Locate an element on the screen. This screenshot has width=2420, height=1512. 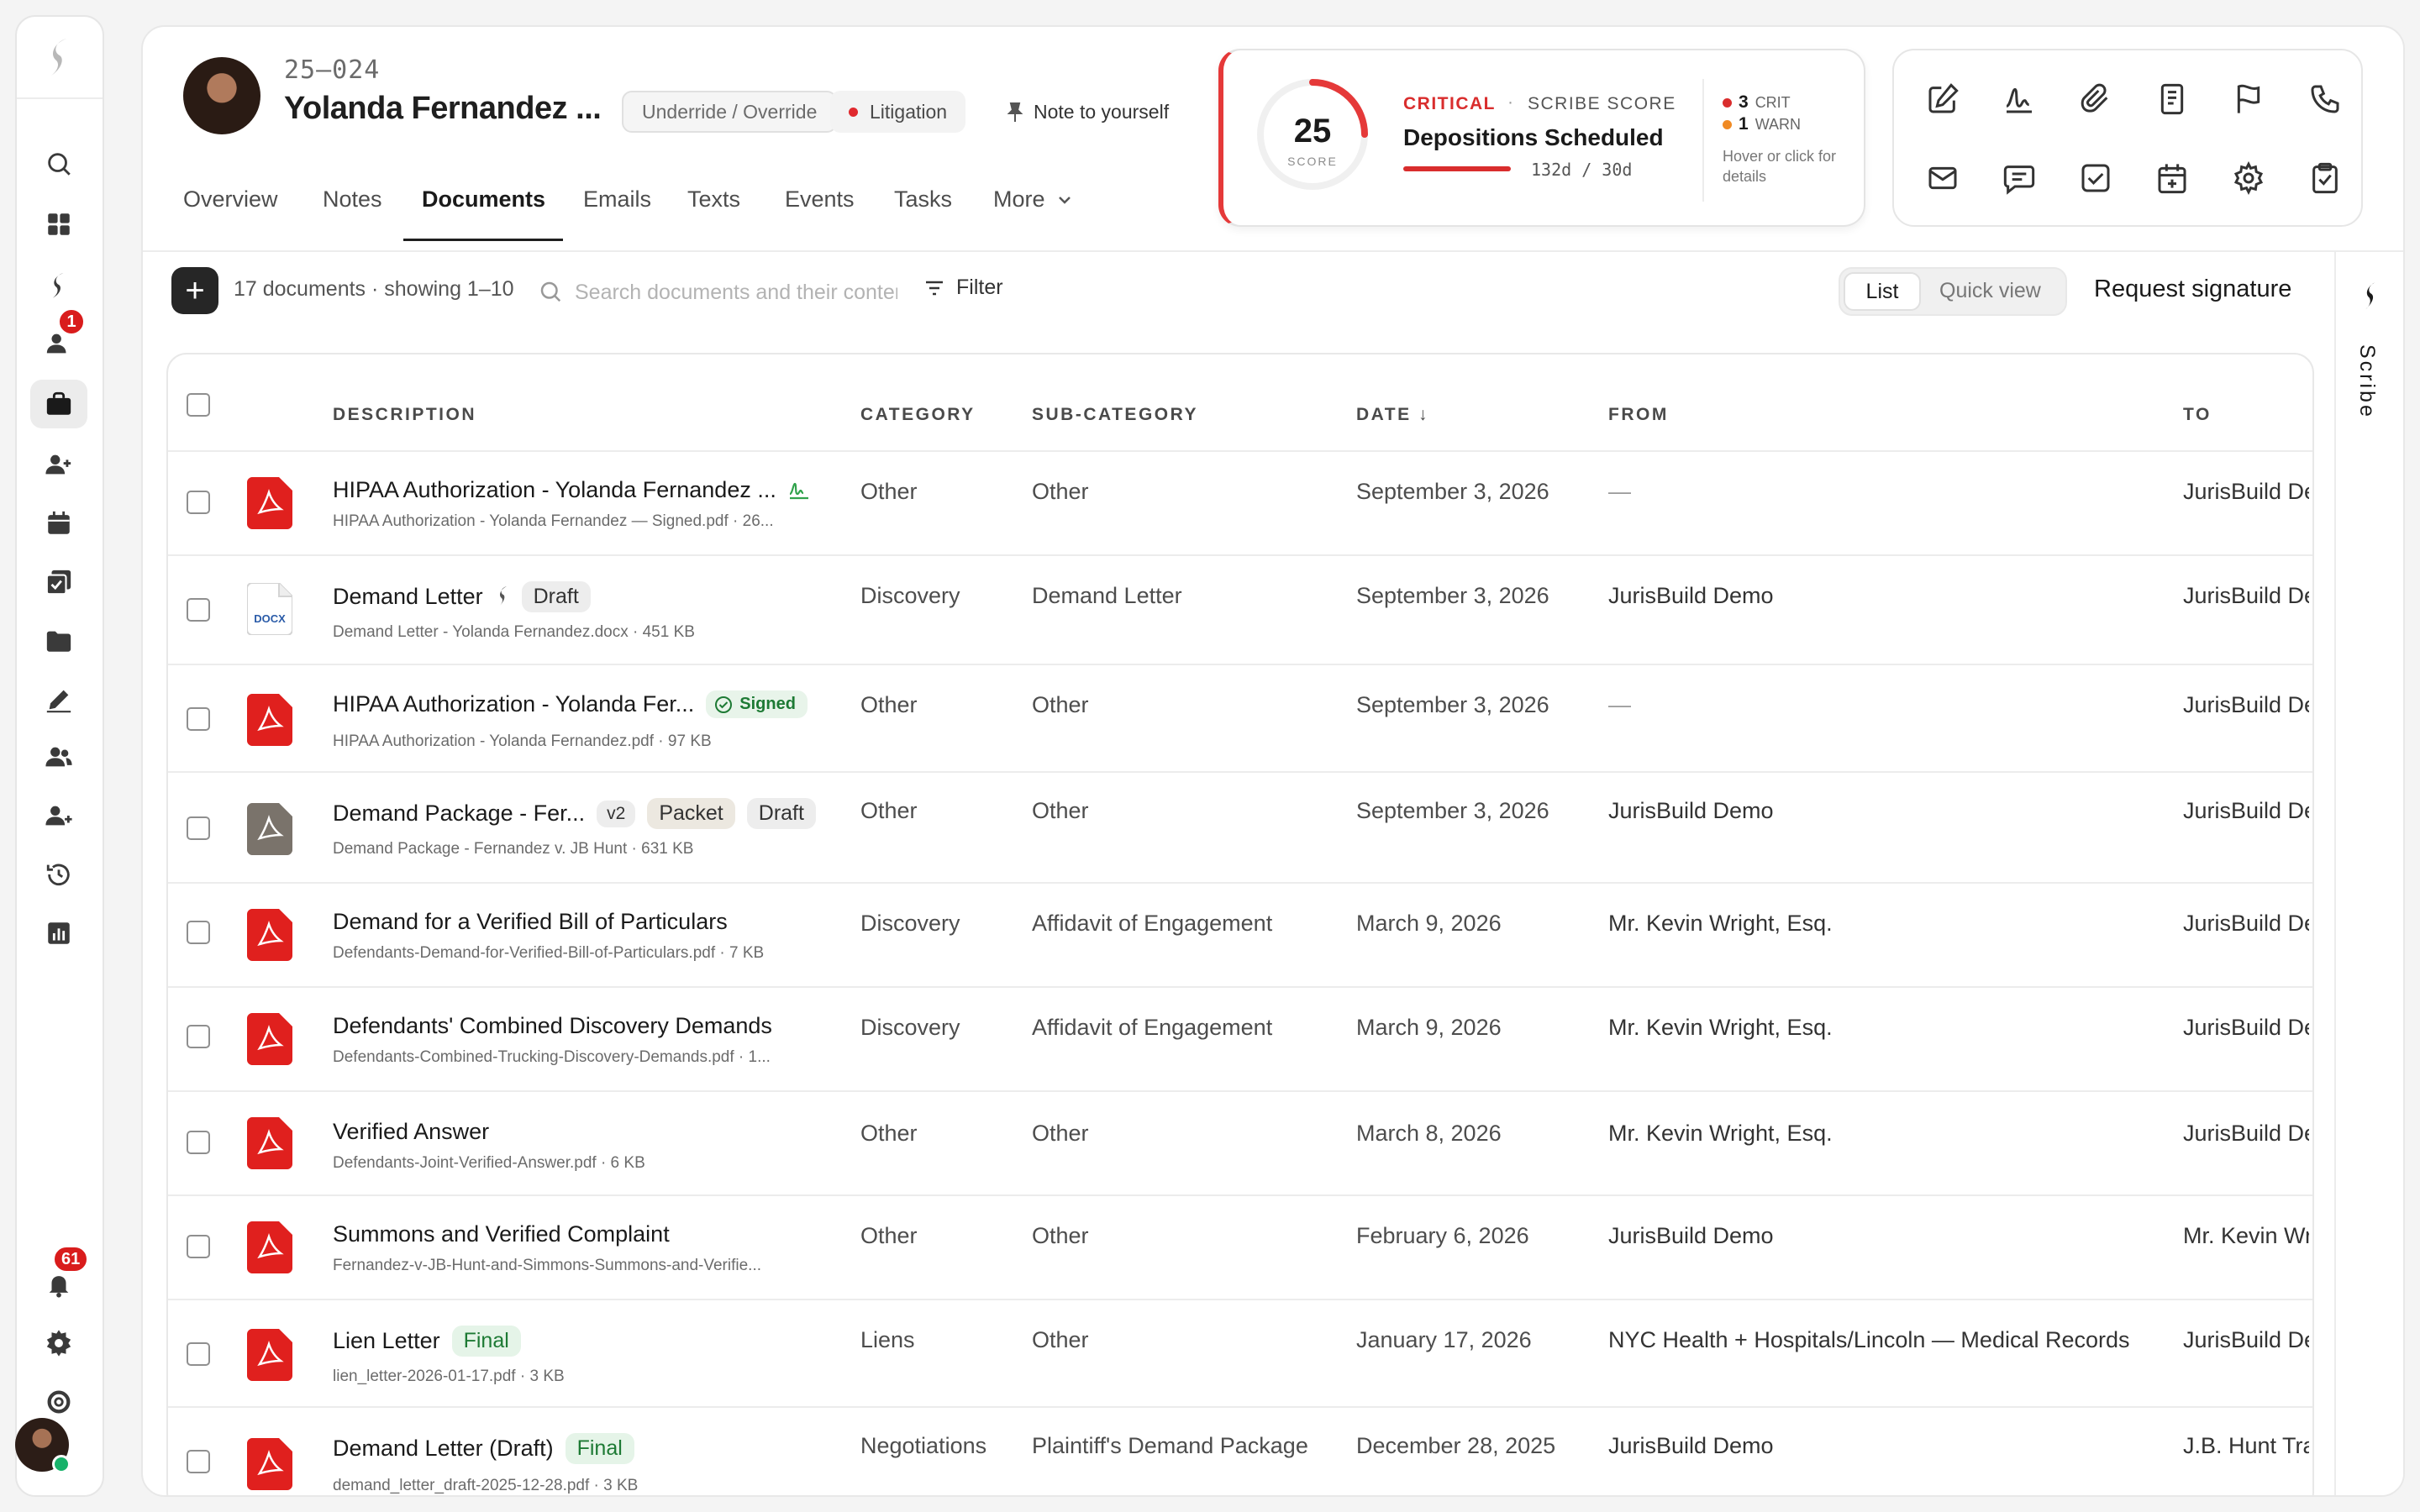
gear-icon is located at coordinates (2248, 178).